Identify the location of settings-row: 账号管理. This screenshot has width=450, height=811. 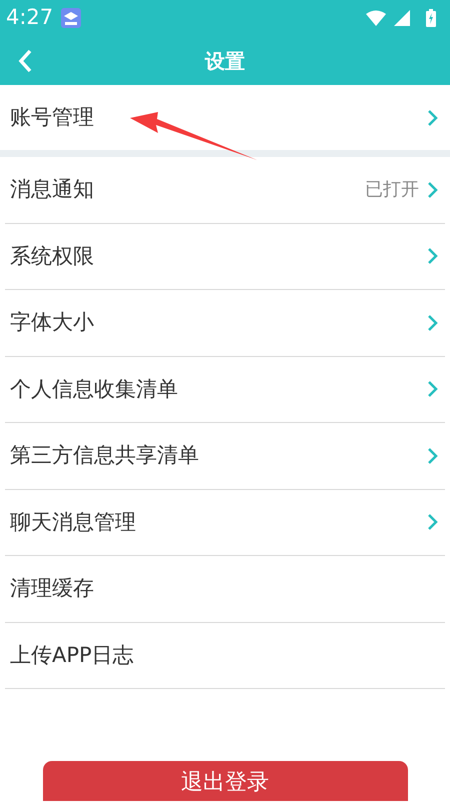
(225, 117).